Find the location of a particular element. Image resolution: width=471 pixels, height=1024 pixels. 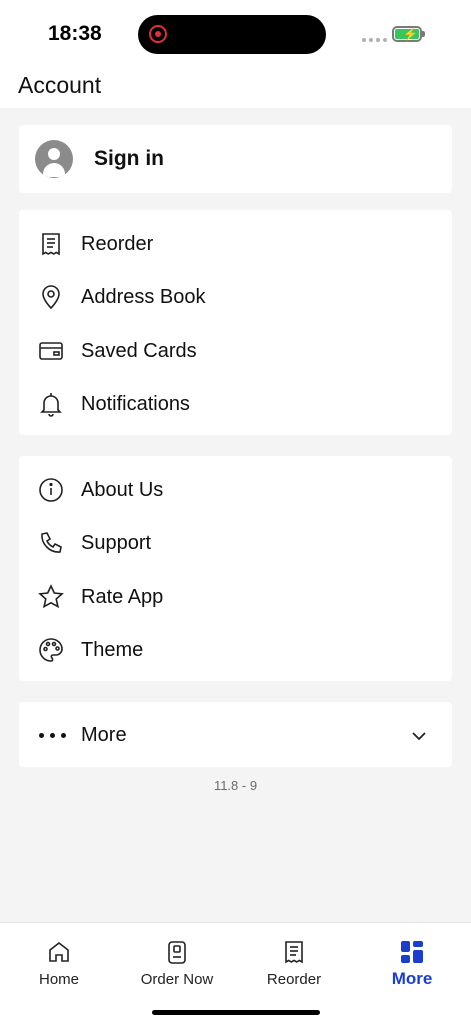

star-icon is located at coordinates (51, 596).